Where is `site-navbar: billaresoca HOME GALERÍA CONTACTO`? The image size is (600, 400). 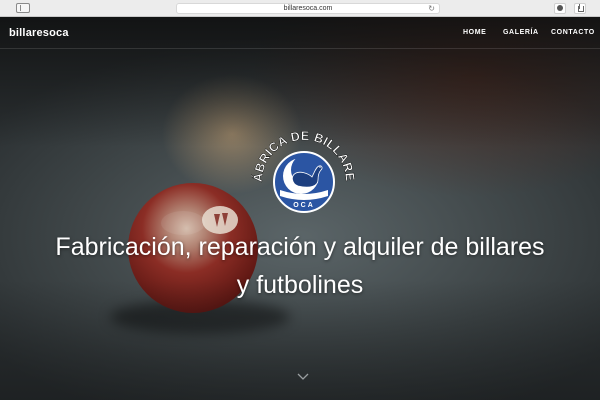 site-navbar: billaresoca HOME GALERÍA CONTACTO is located at coordinates (300, 33).